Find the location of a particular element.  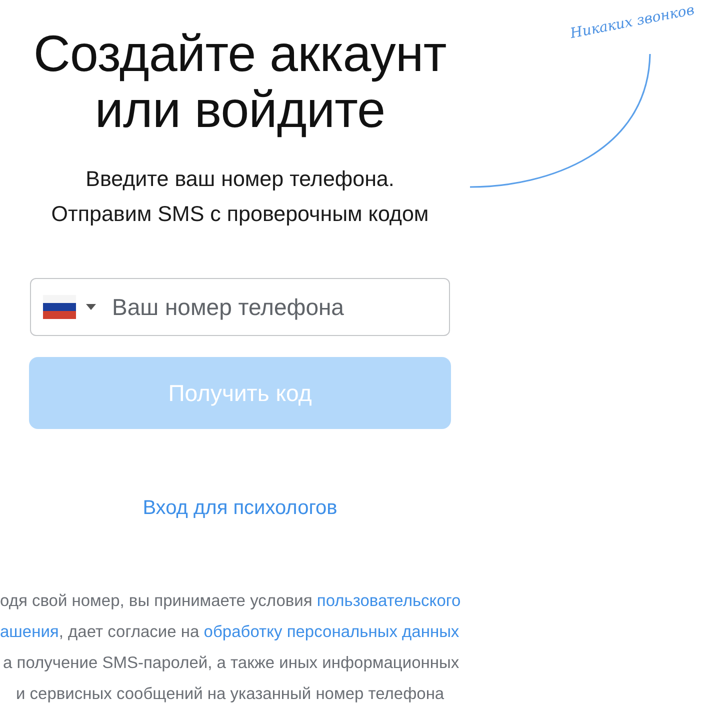

legal-text: ашения, дает согласие на обработку персональных данных is located at coordinates (230, 632).